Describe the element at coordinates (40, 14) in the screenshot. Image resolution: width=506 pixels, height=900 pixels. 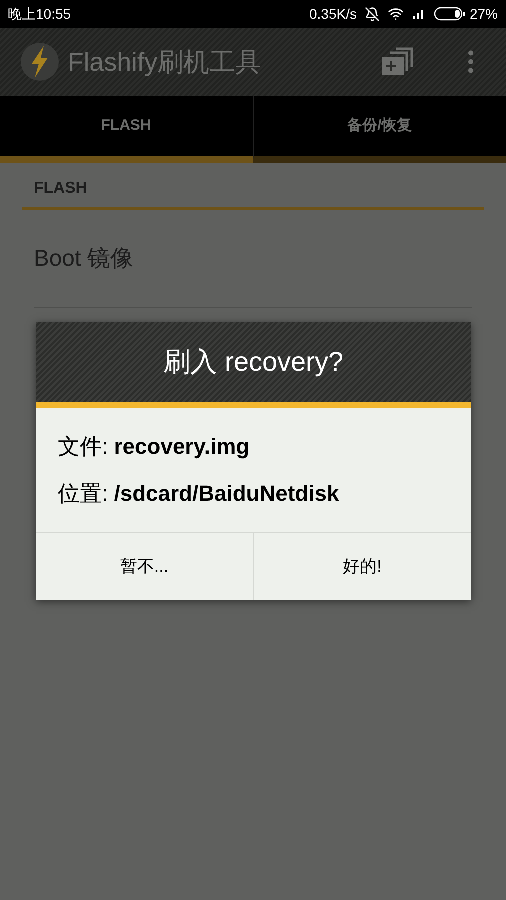
I see `status-time: 晚上10:55` at that location.